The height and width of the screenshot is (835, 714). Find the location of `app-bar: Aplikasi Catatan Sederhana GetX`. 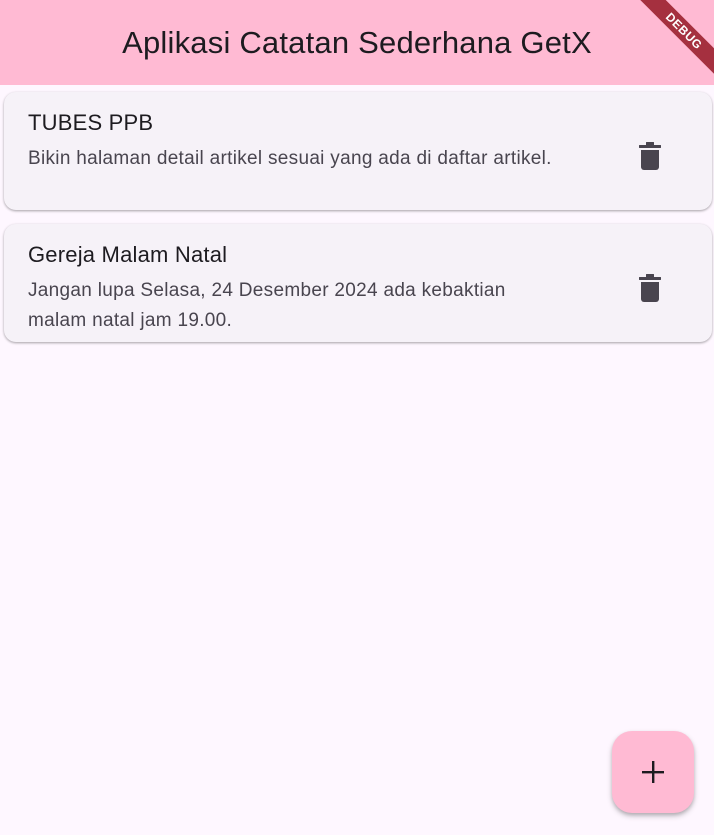

app-bar: Aplikasi Catatan Sederhana GetX is located at coordinates (357, 42).